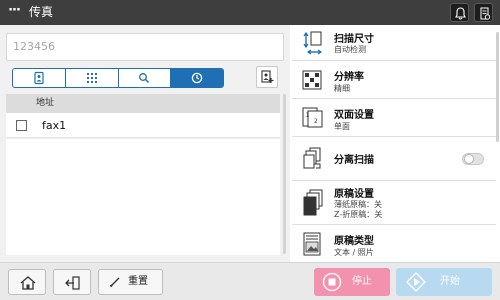  I want to click on setting-duplex: 1 2 双面设置 单面, so click(394, 118).